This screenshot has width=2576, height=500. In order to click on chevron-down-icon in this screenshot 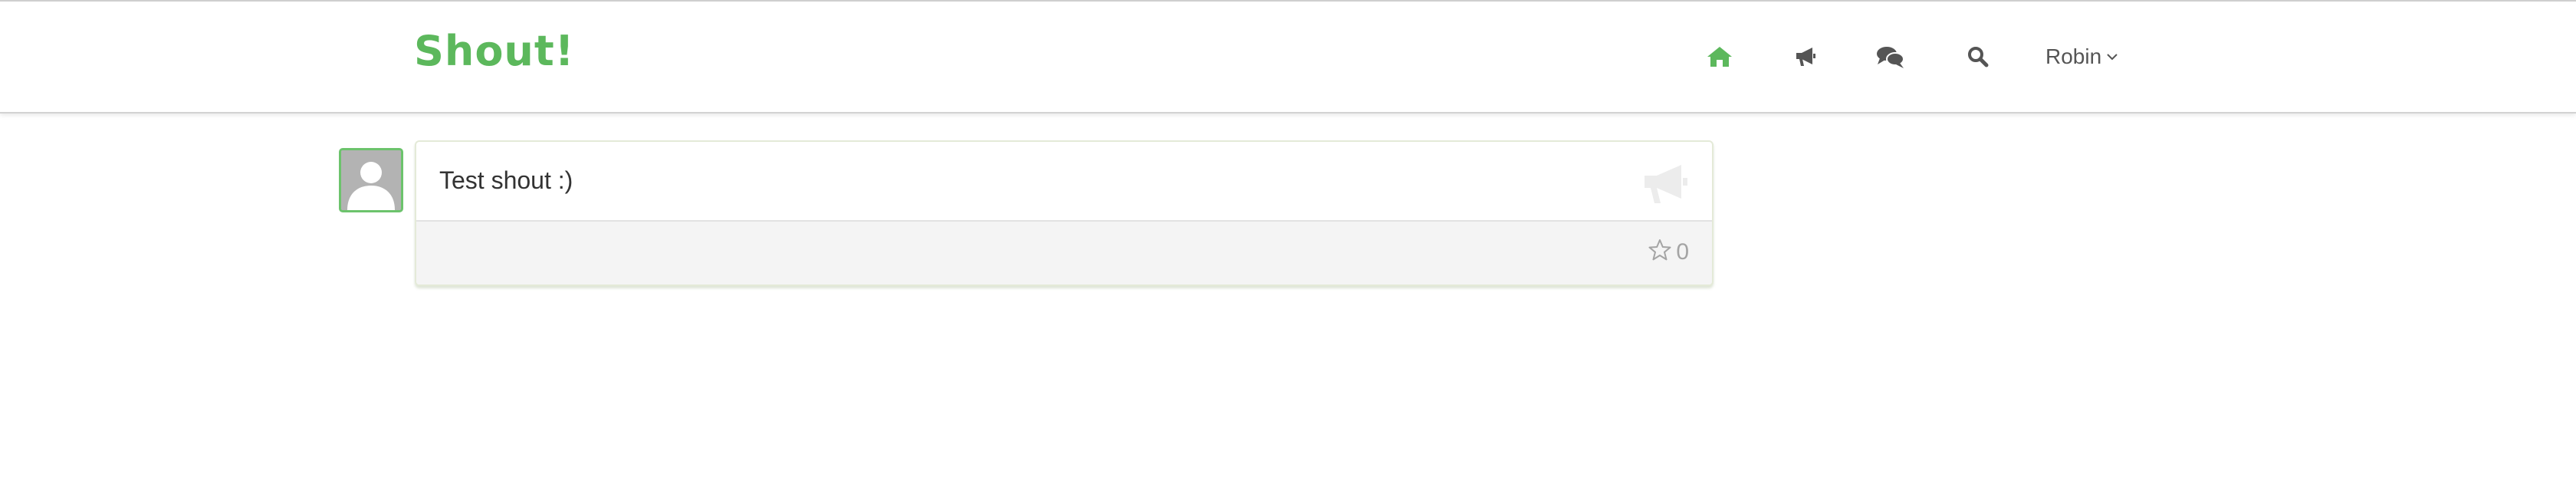, I will do `click(2112, 56)`.